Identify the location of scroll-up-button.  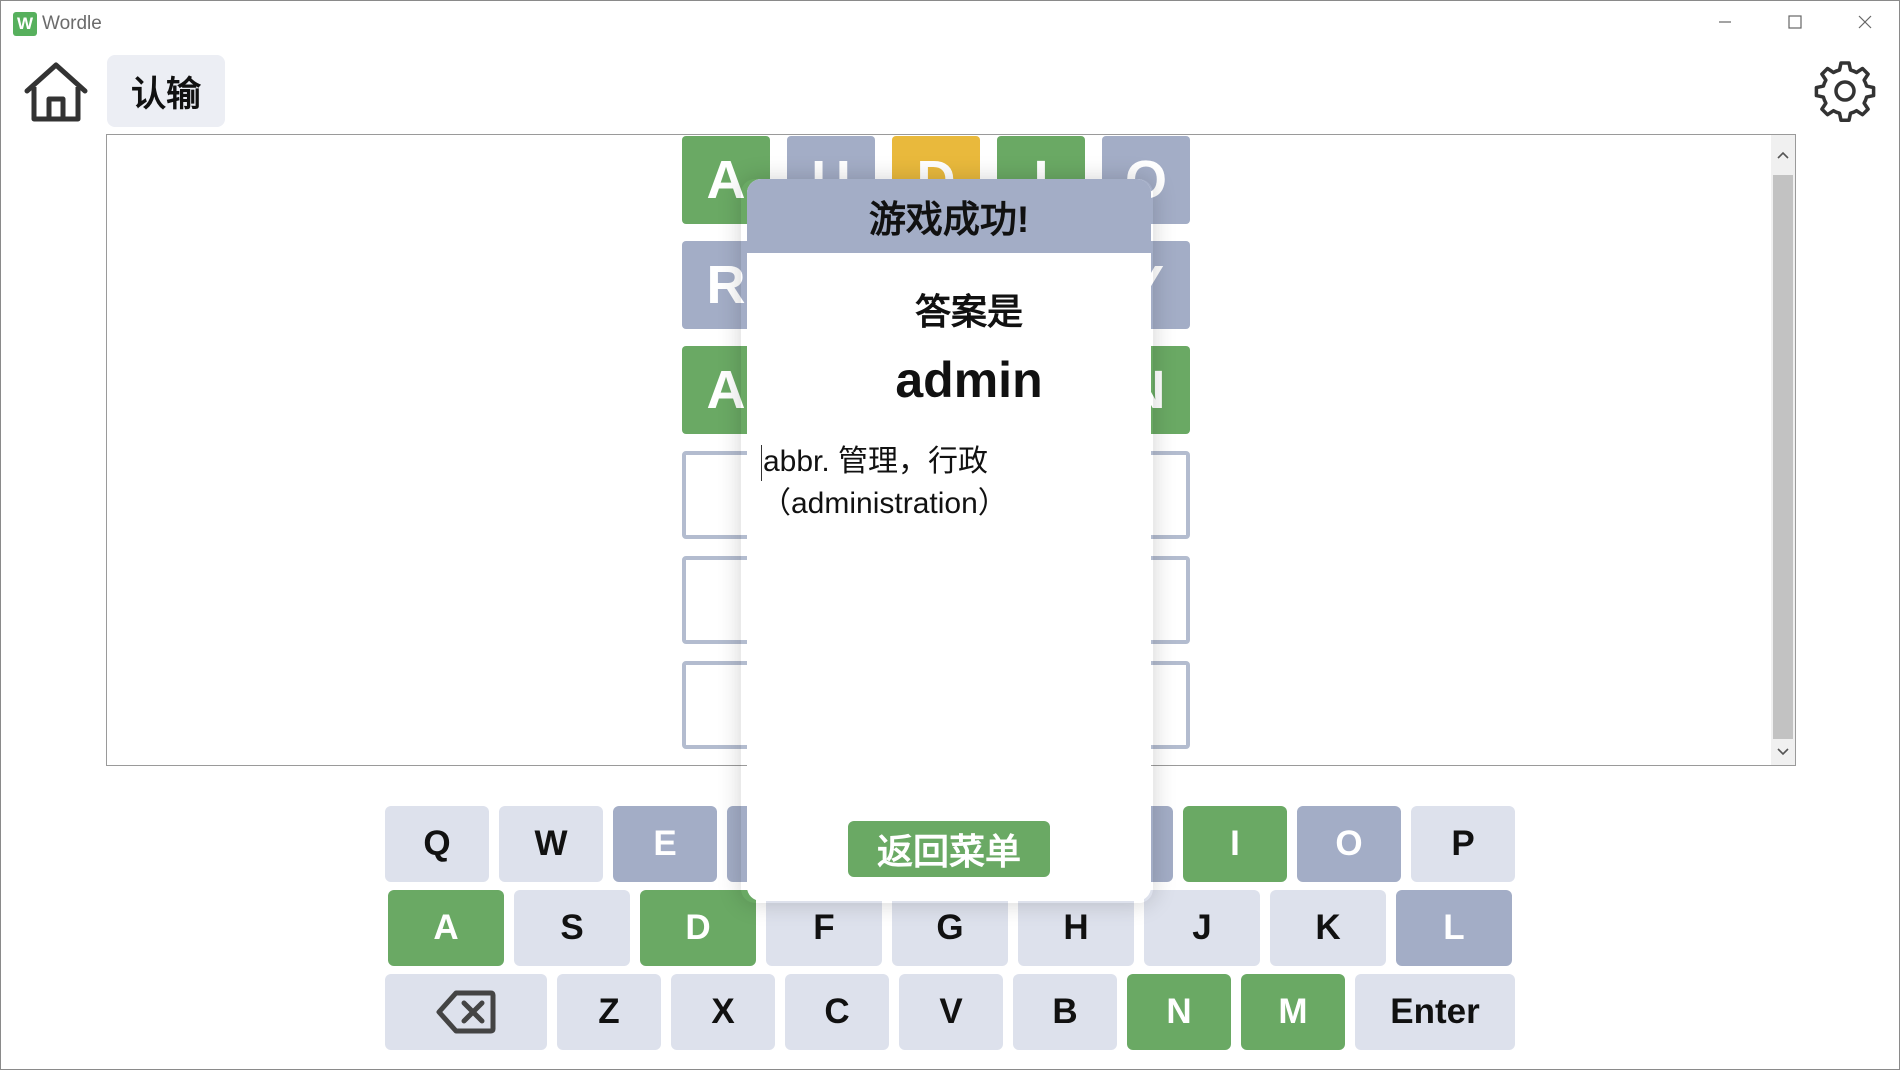
(1783, 155).